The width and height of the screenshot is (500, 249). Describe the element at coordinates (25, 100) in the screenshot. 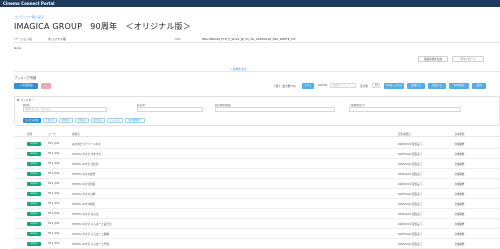

I see `filter-heading: ▼ フィルター` at that location.